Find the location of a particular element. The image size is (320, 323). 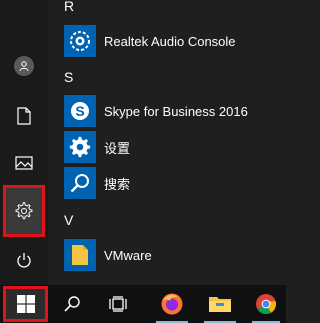

app-settings: 设置 is located at coordinates (175, 147).